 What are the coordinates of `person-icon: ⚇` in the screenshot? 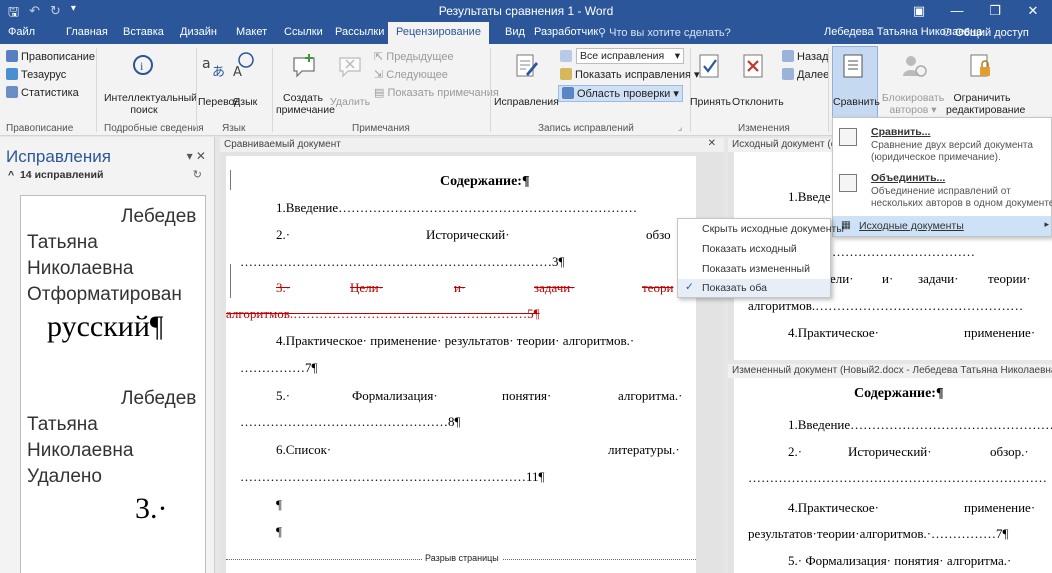 It's located at (947, 33).